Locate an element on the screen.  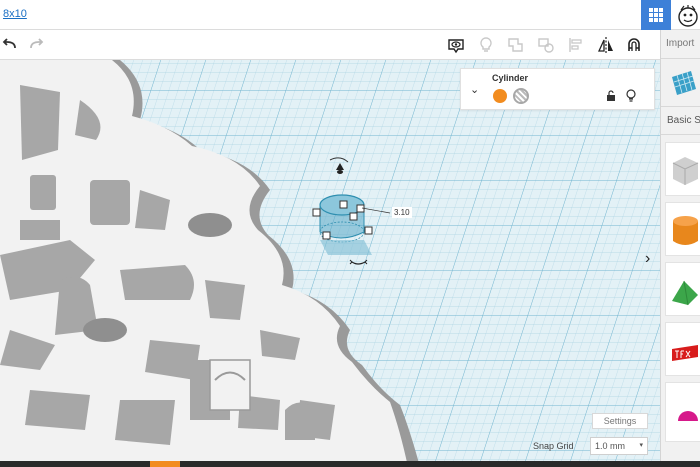
workplane-grid-icon is located at coordinates (684, 83).